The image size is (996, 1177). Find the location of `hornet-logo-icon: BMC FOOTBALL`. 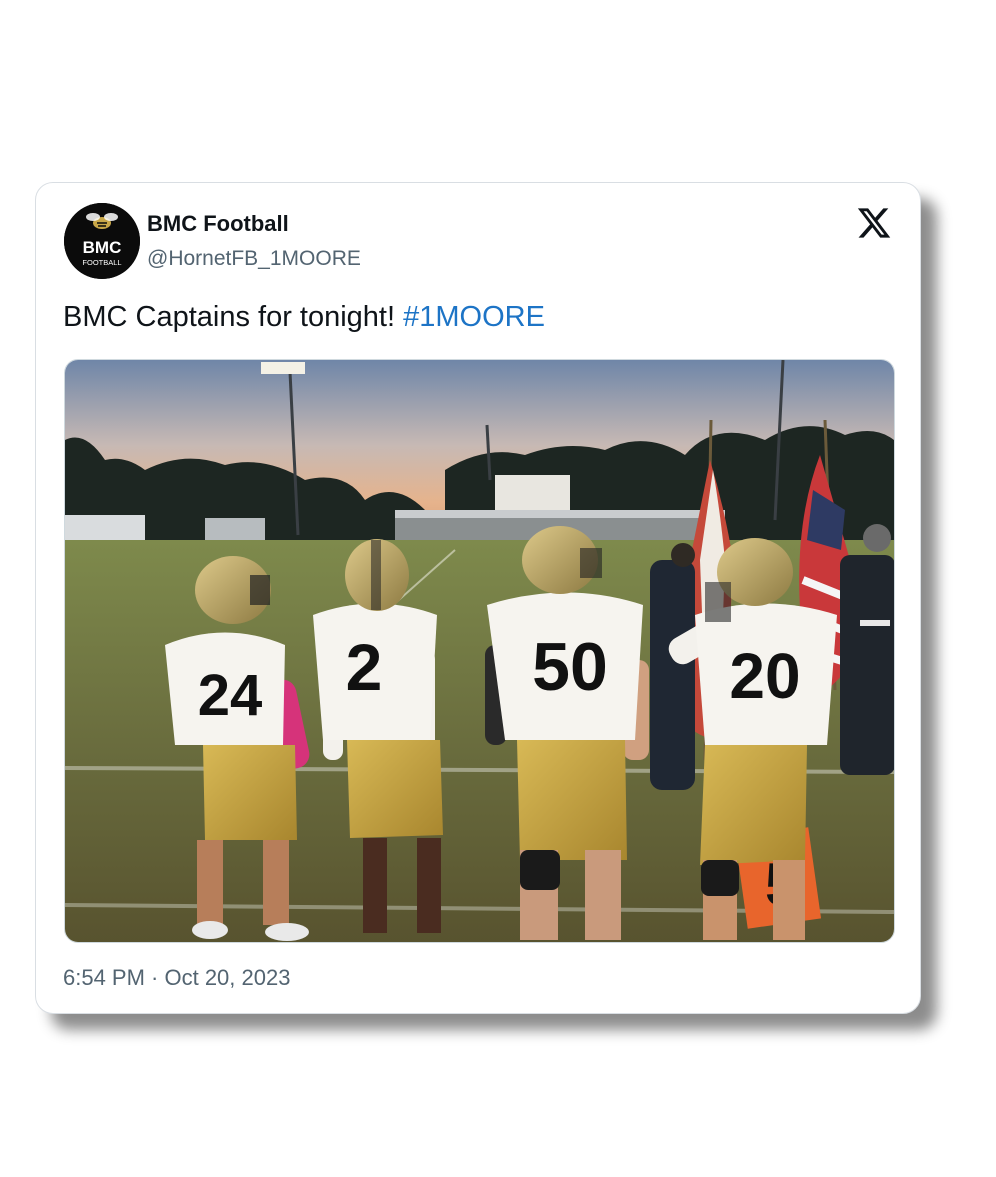

hornet-logo-icon: BMC FOOTBALL is located at coordinates (102, 241).